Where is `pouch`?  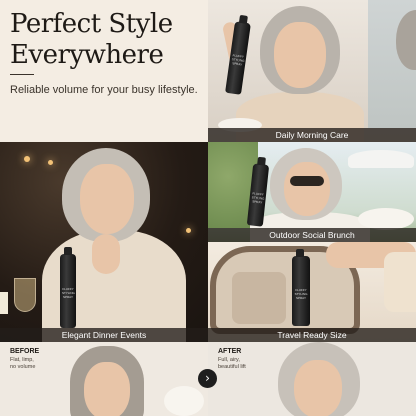 pouch is located at coordinates (259, 298).